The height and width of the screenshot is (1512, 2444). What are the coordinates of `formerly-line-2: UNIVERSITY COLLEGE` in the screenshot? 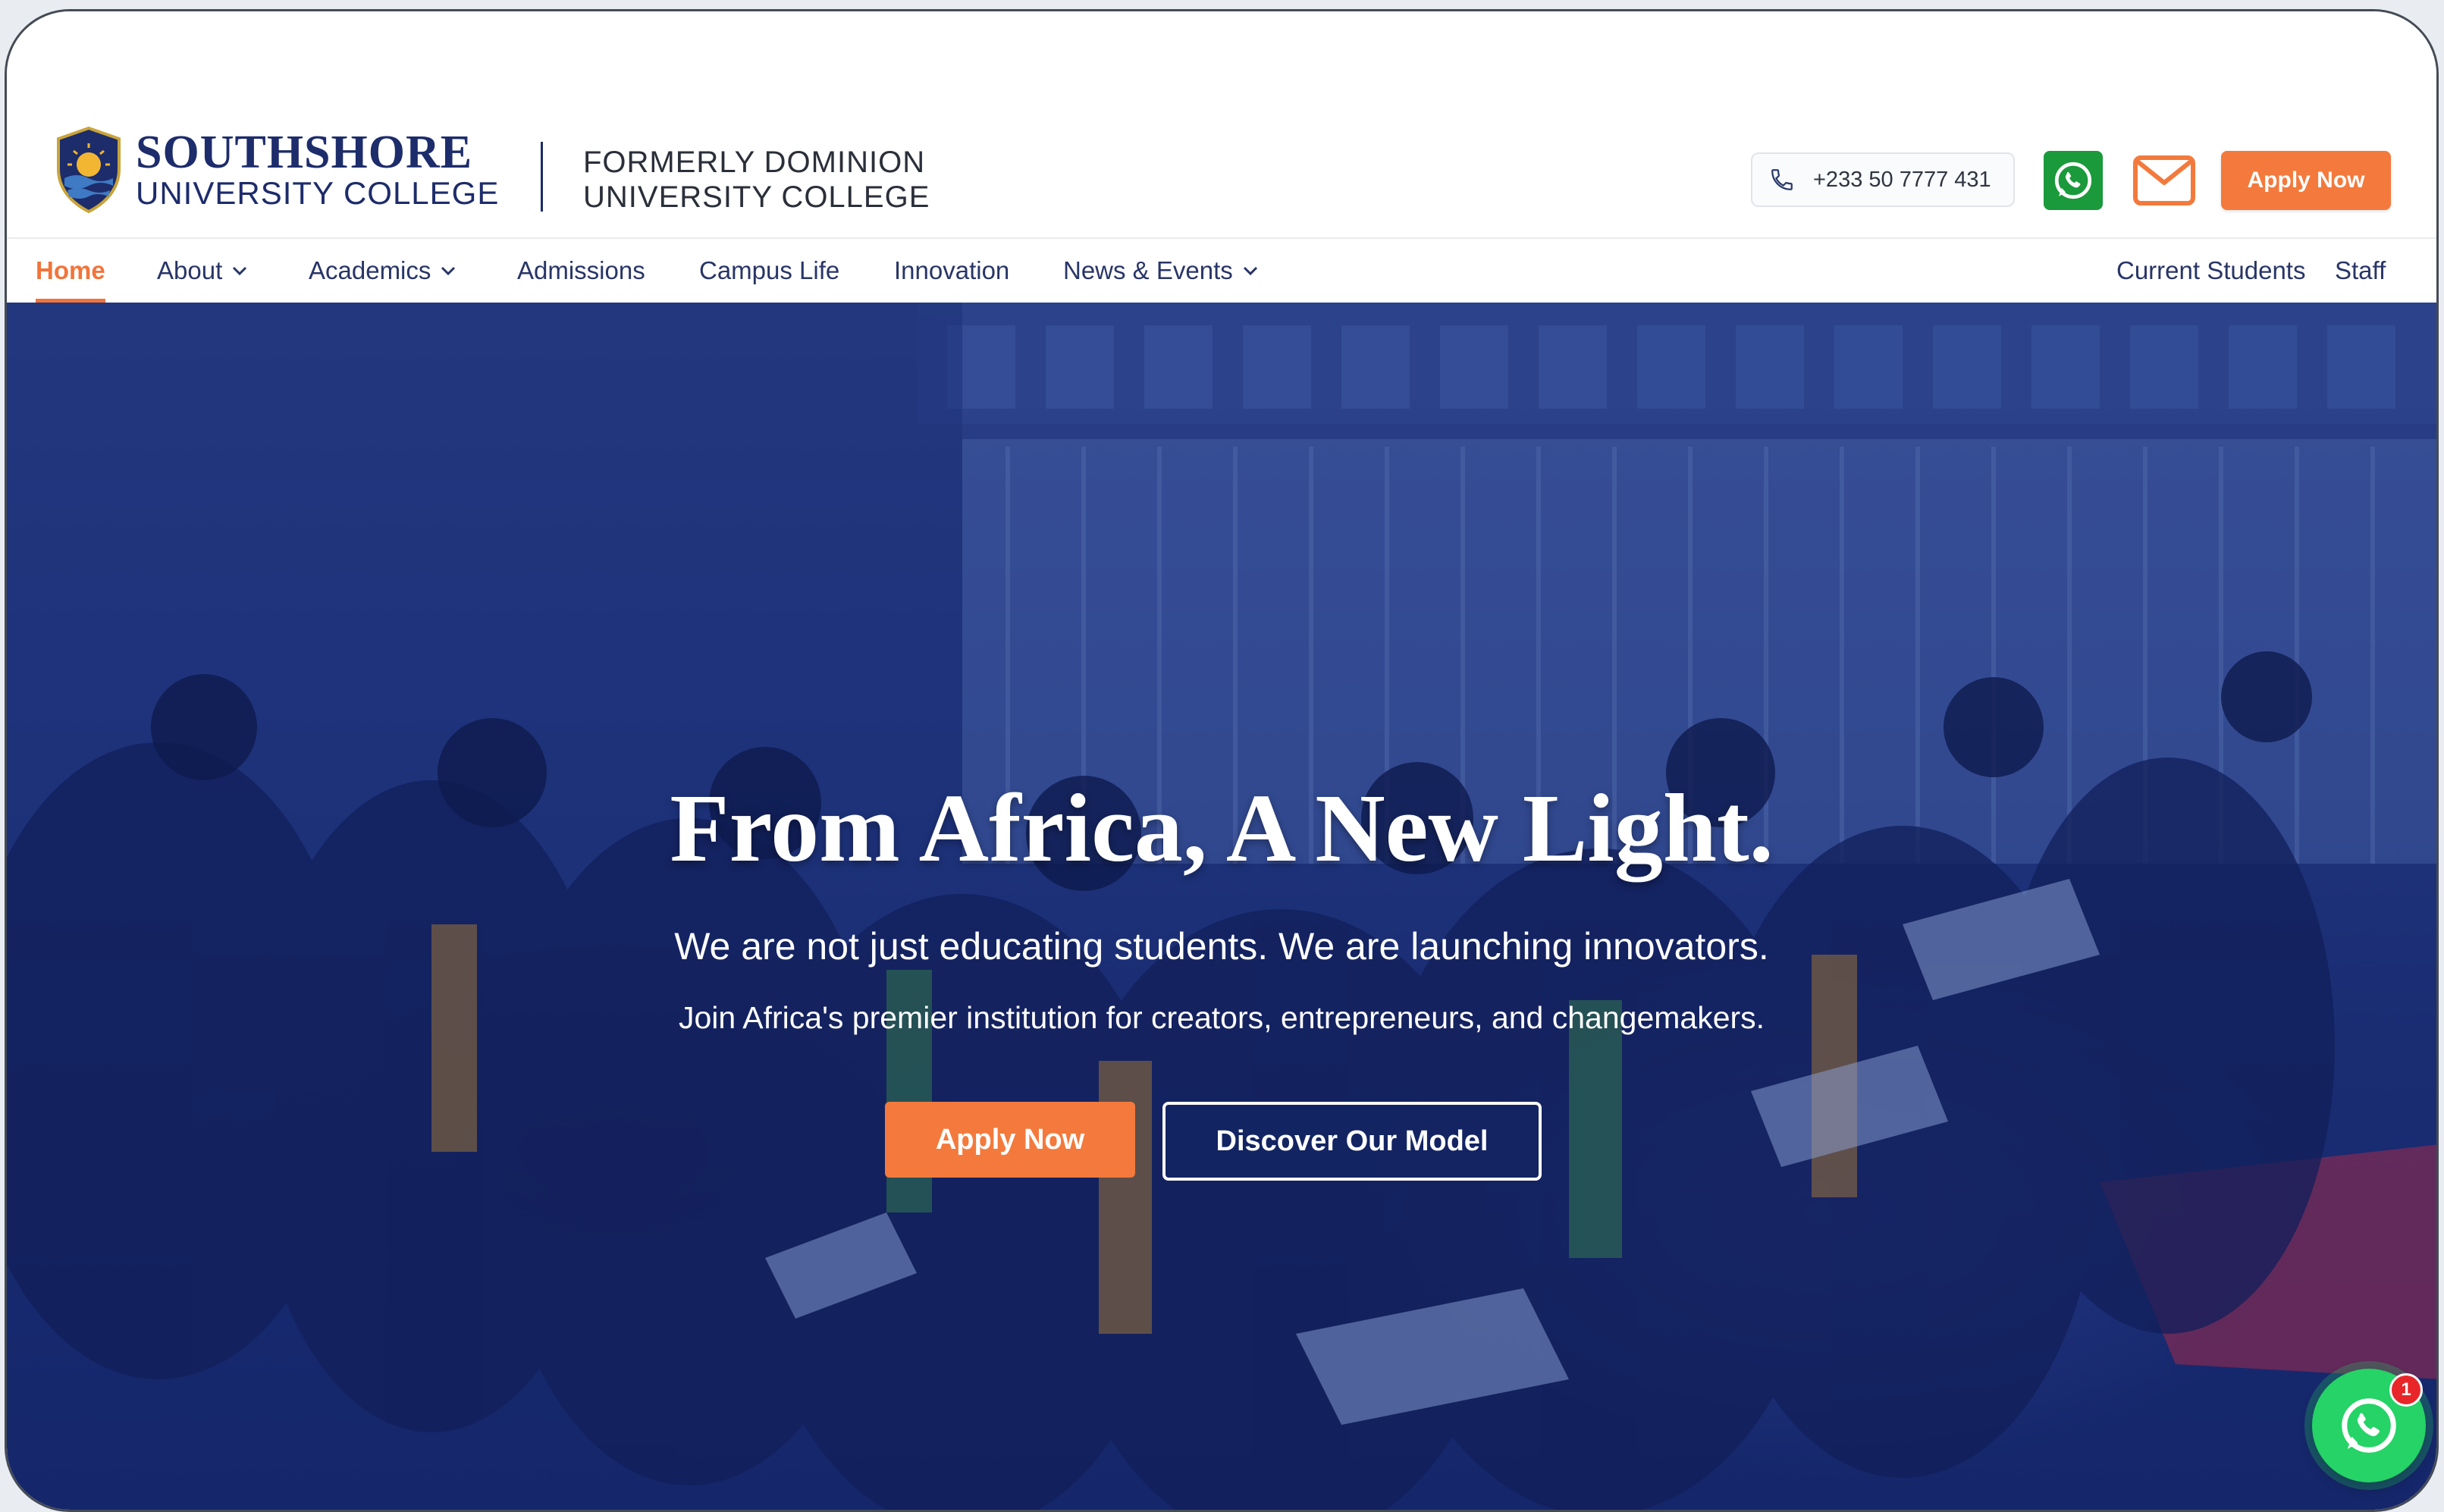 It's located at (756, 197).